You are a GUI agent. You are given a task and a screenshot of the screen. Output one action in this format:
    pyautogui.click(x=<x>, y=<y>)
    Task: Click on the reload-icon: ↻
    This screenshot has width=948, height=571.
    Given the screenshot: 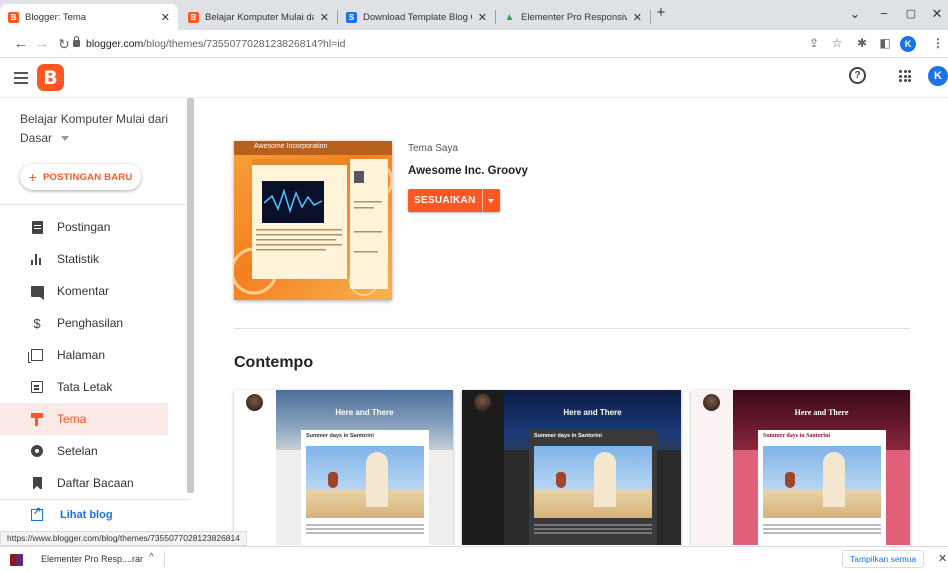 What is the action you would take?
    pyautogui.click(x=64, y=44)
    